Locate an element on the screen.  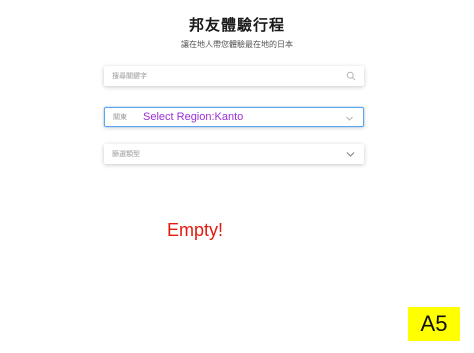
page-badge: A5 is located at coordinates (434, 324).